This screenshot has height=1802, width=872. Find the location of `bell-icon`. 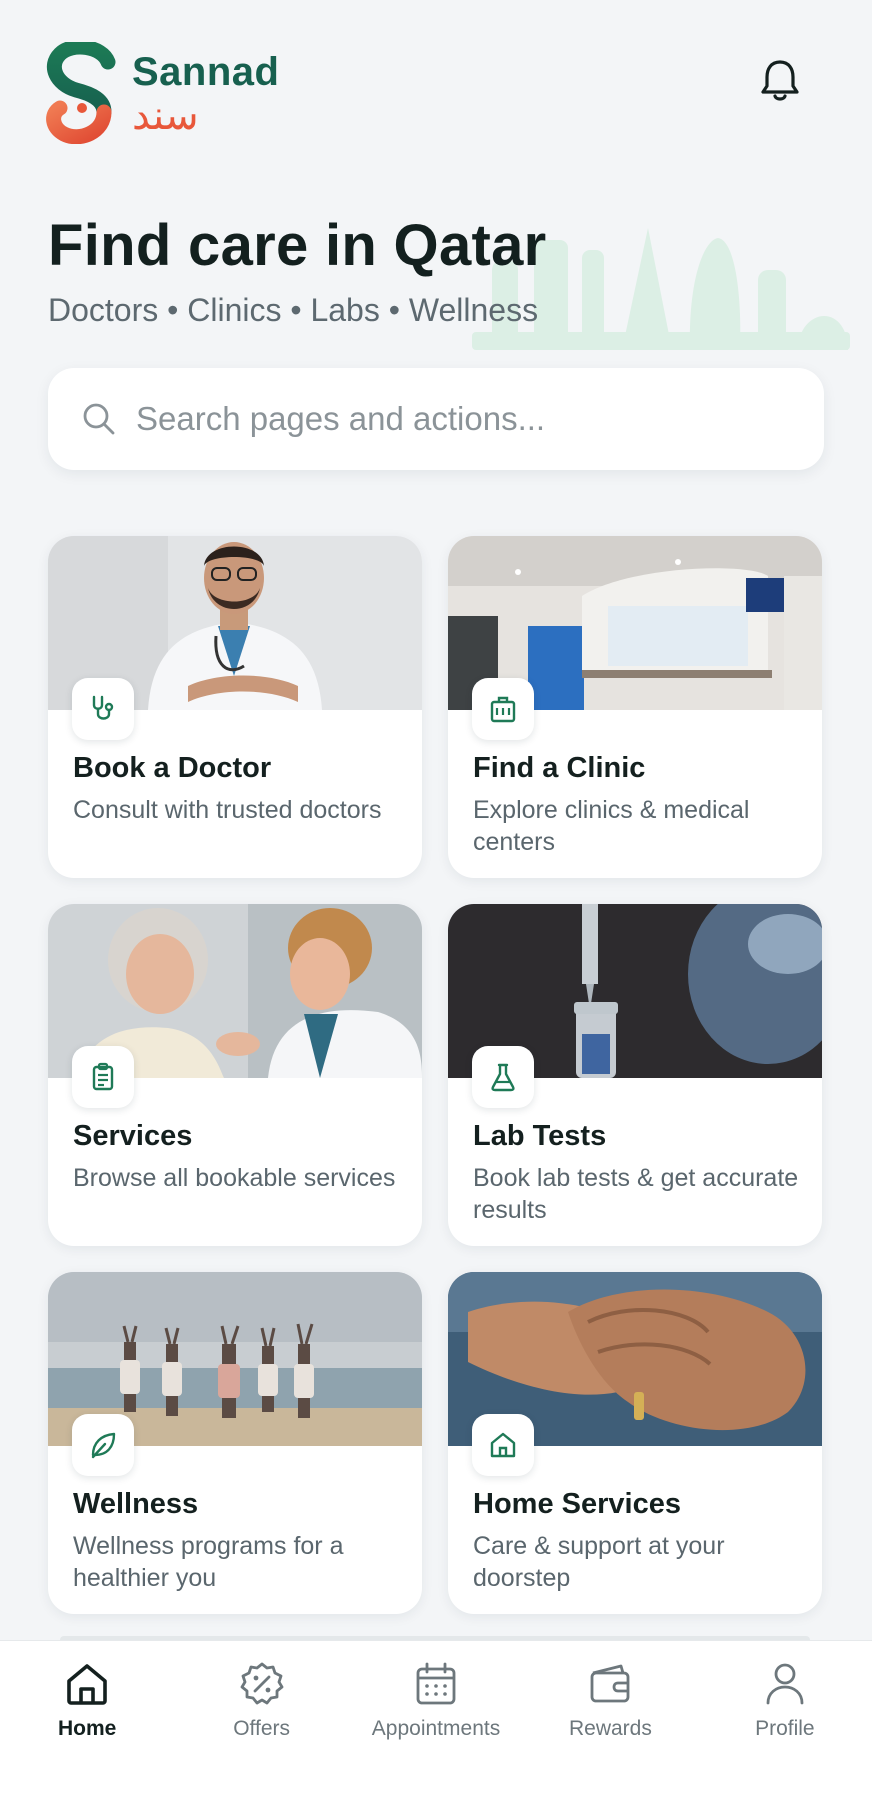

bell-icon is located at coordinates (780, 80).